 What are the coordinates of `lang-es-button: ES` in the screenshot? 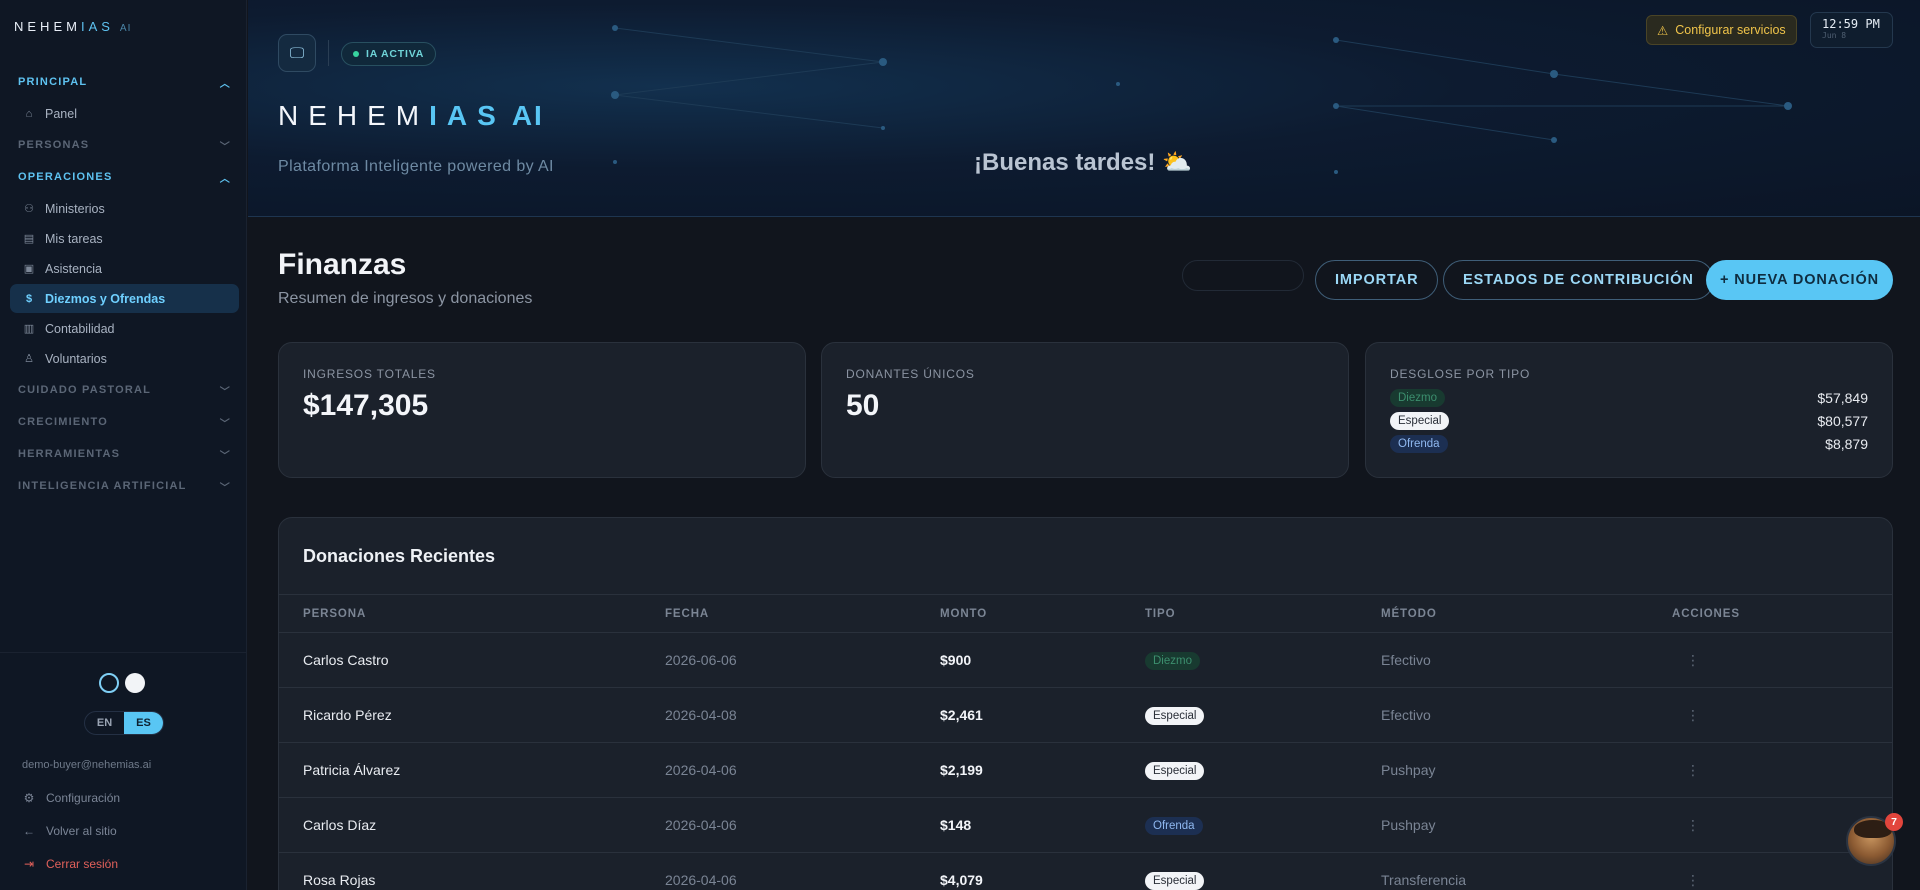 It's located at (143, 723).